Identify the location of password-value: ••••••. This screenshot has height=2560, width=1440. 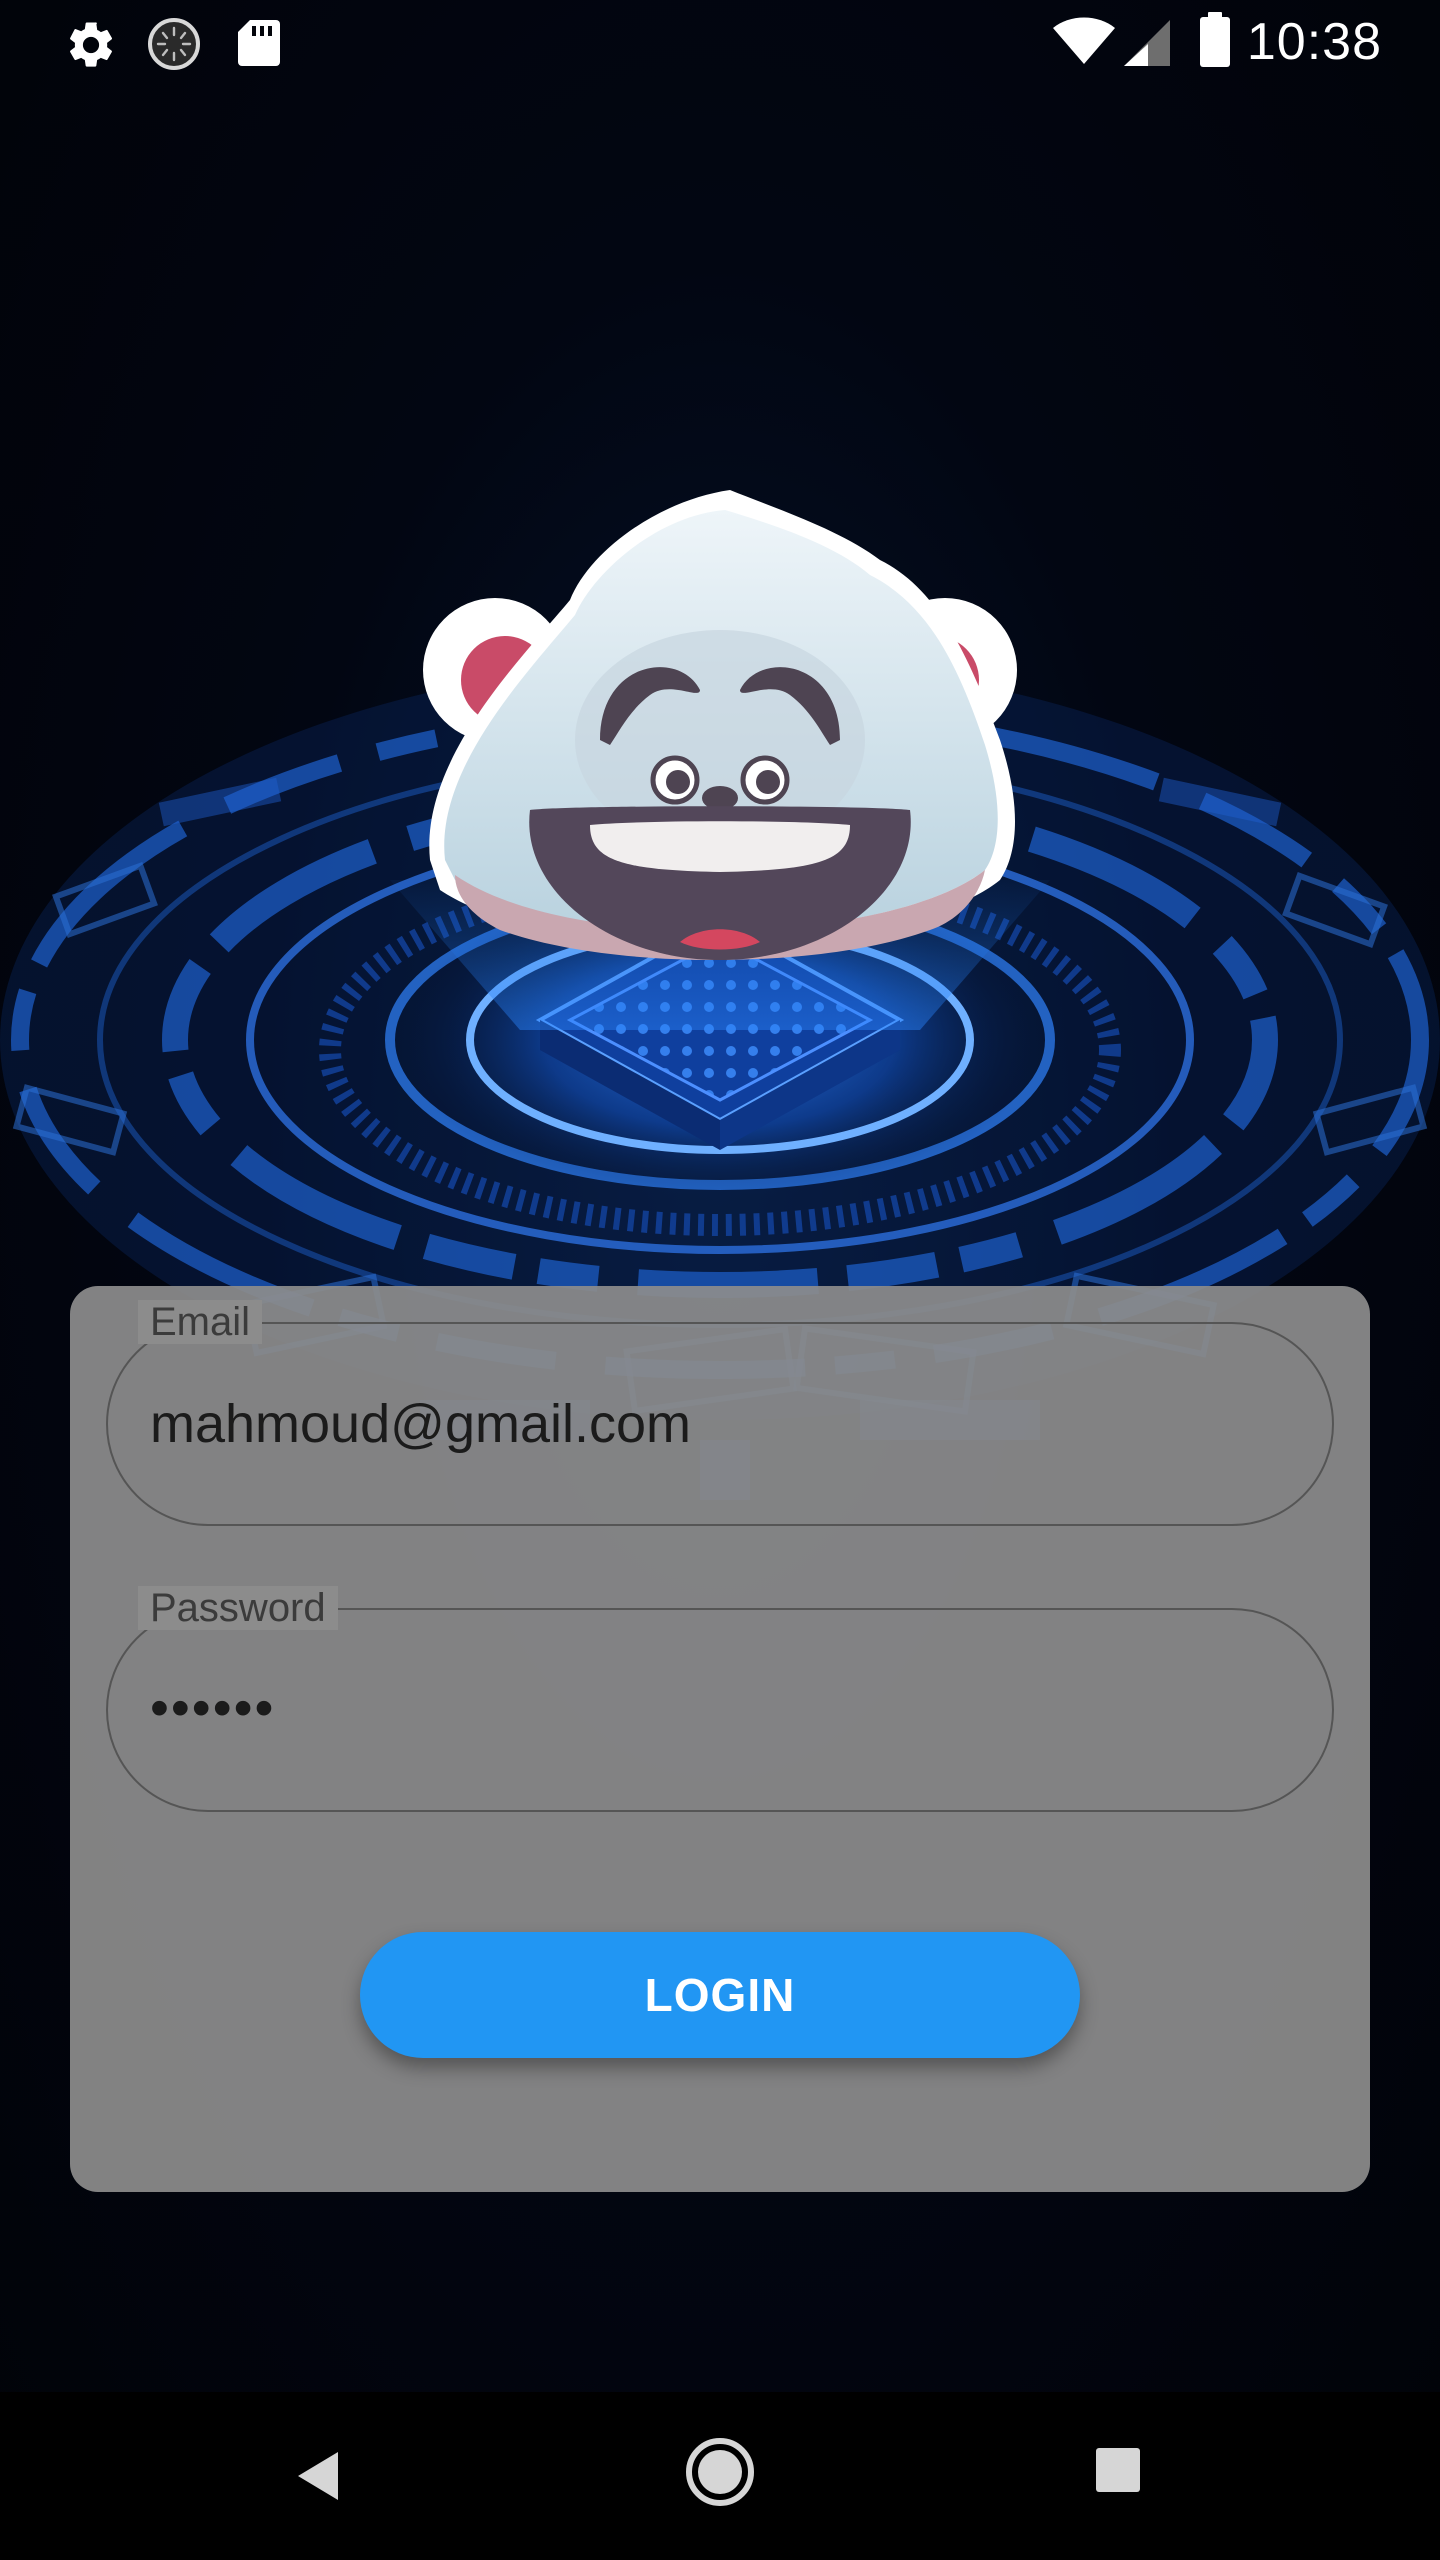
(212, 1708).